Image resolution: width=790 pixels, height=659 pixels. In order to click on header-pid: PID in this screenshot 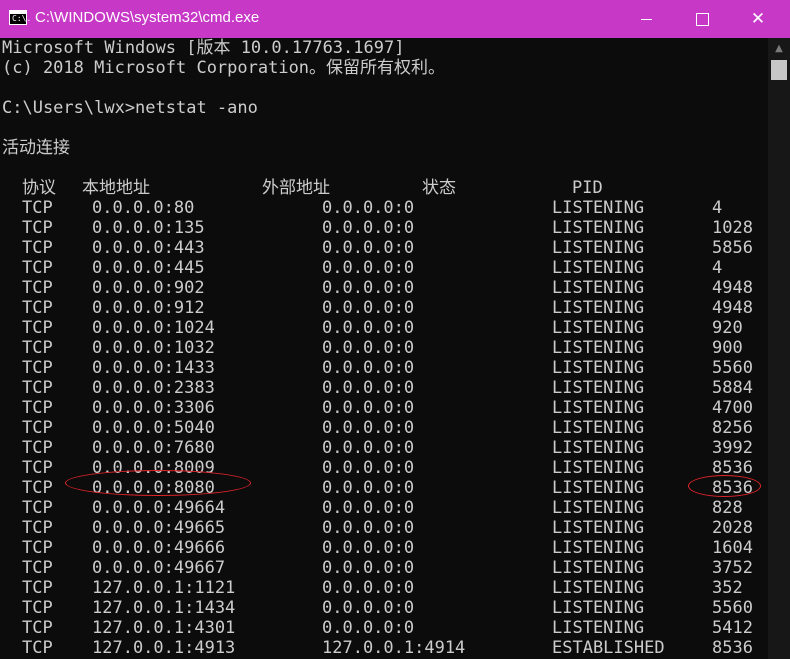, I will do `click(587, 188)`.